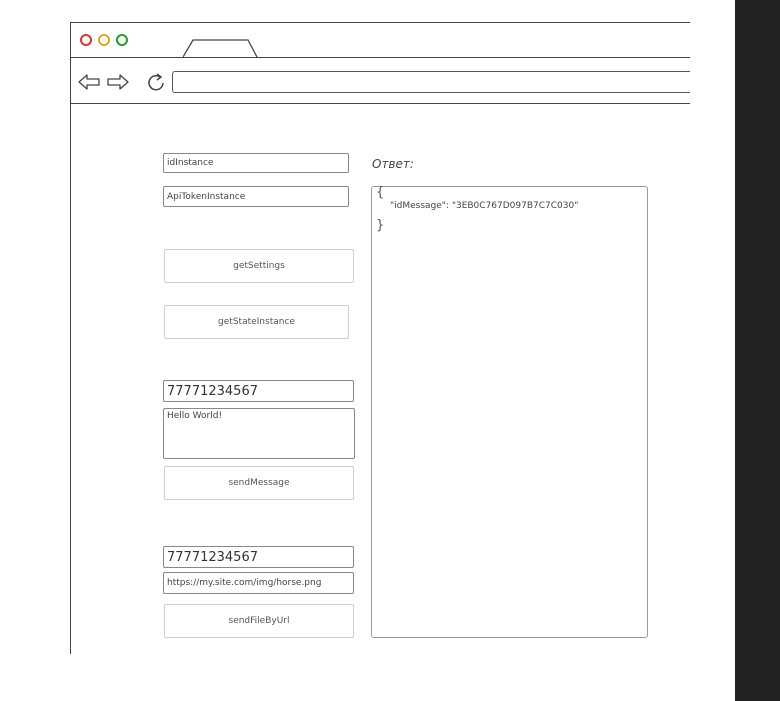 The height and width of the screenshot is (701, 780). I want to click on window-top-border, so click(380, 22).